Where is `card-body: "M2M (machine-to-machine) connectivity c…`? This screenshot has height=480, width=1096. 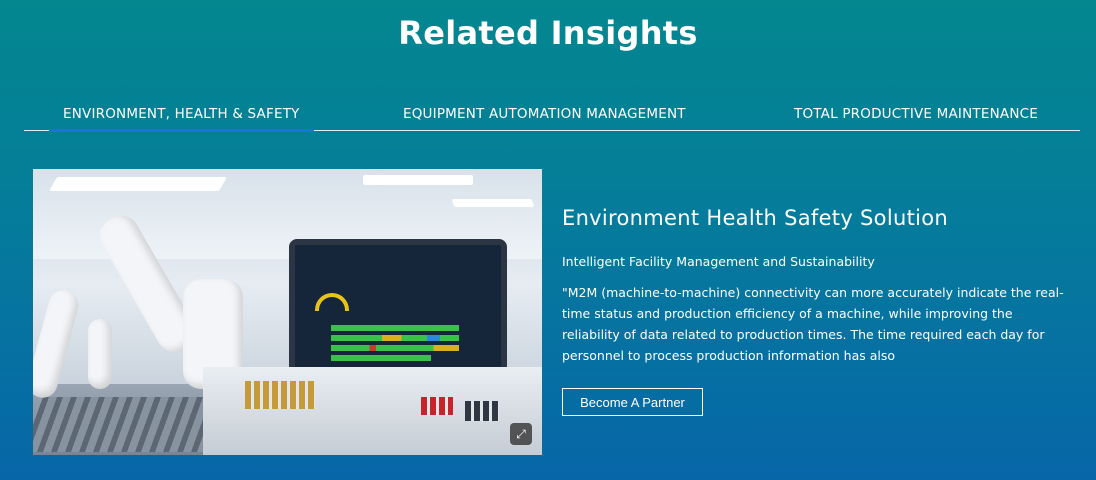
card-body: "M2M (machine-to-machine) connectivity c… is located at coordinates (813, 324).